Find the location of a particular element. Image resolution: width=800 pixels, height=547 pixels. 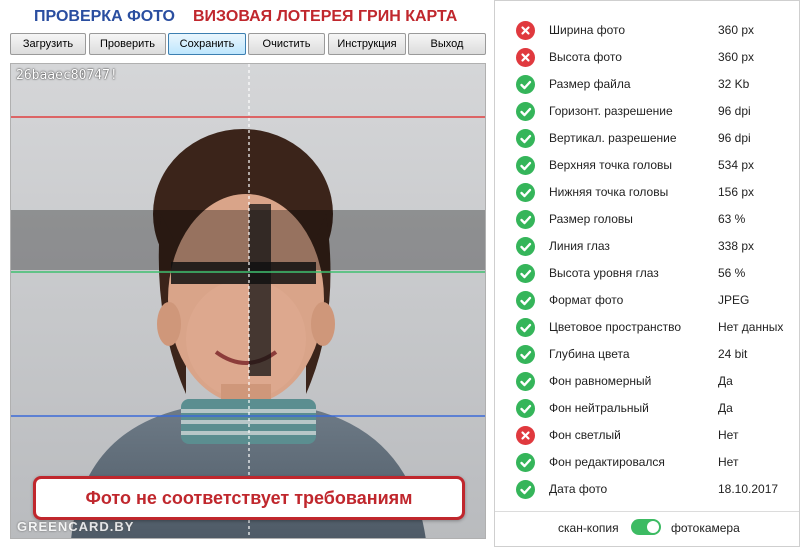

check-row: Линия глаз 338 px is located at coordinates (647, 246).